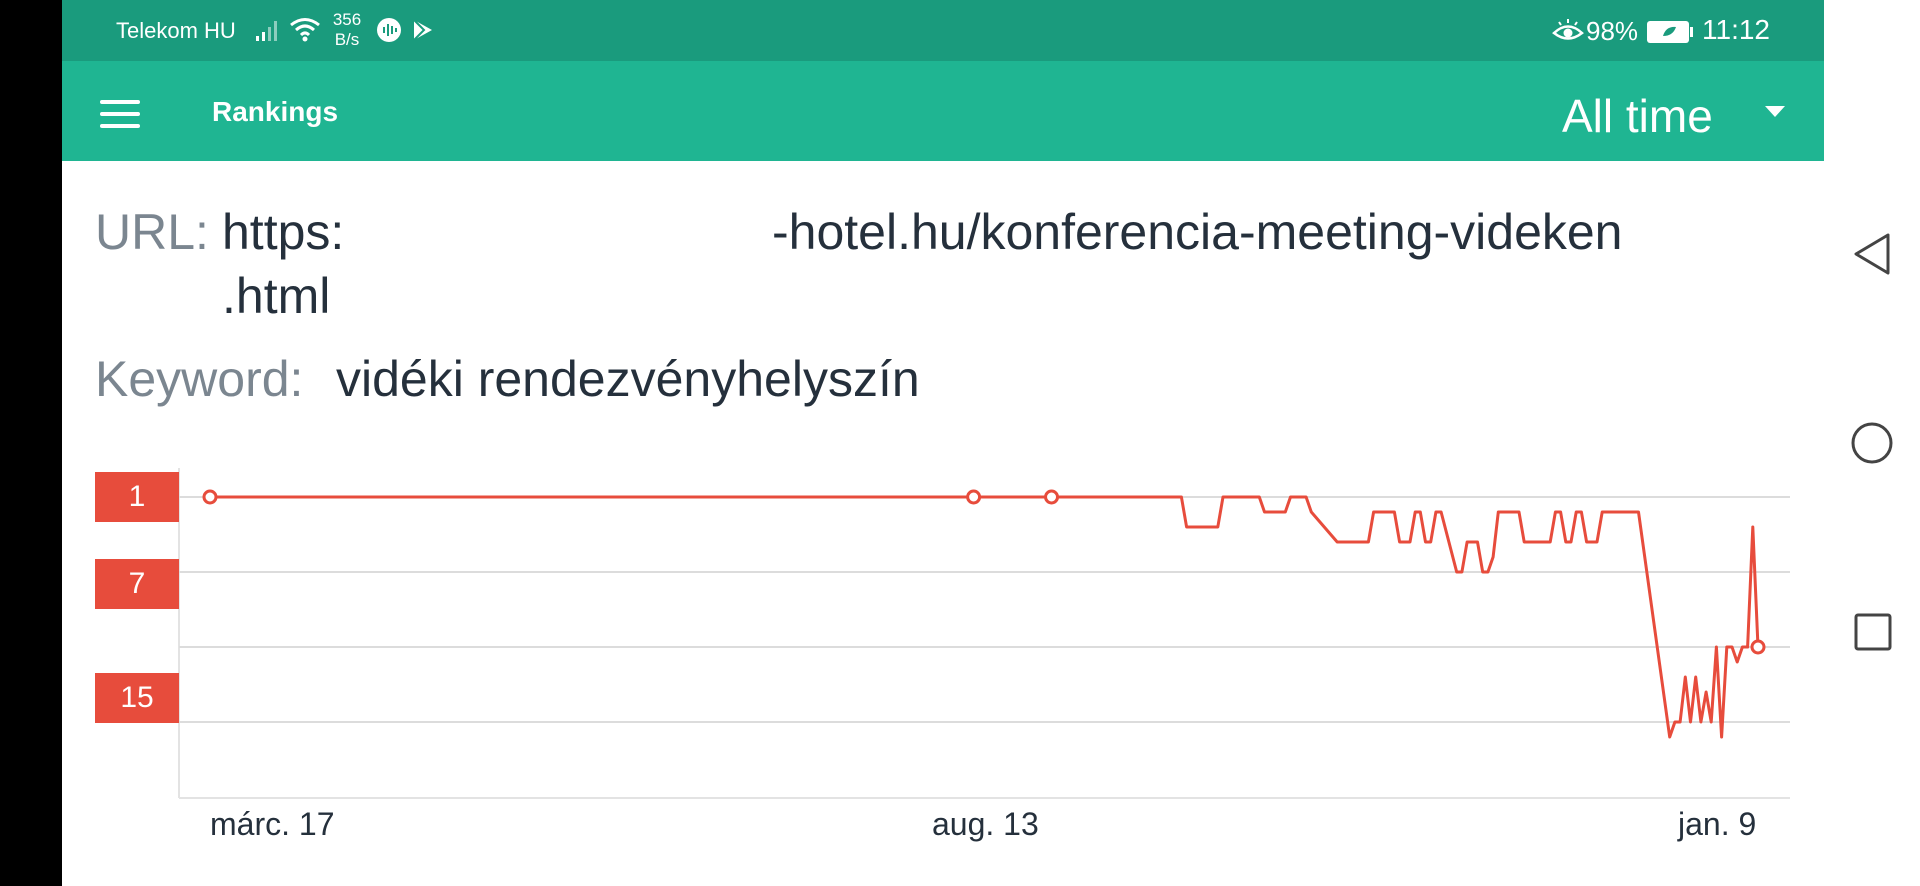 The height and width of the screenshot is (886, 1920). I want to click on x-tick-label: jan. 9, so click(1717, 824).